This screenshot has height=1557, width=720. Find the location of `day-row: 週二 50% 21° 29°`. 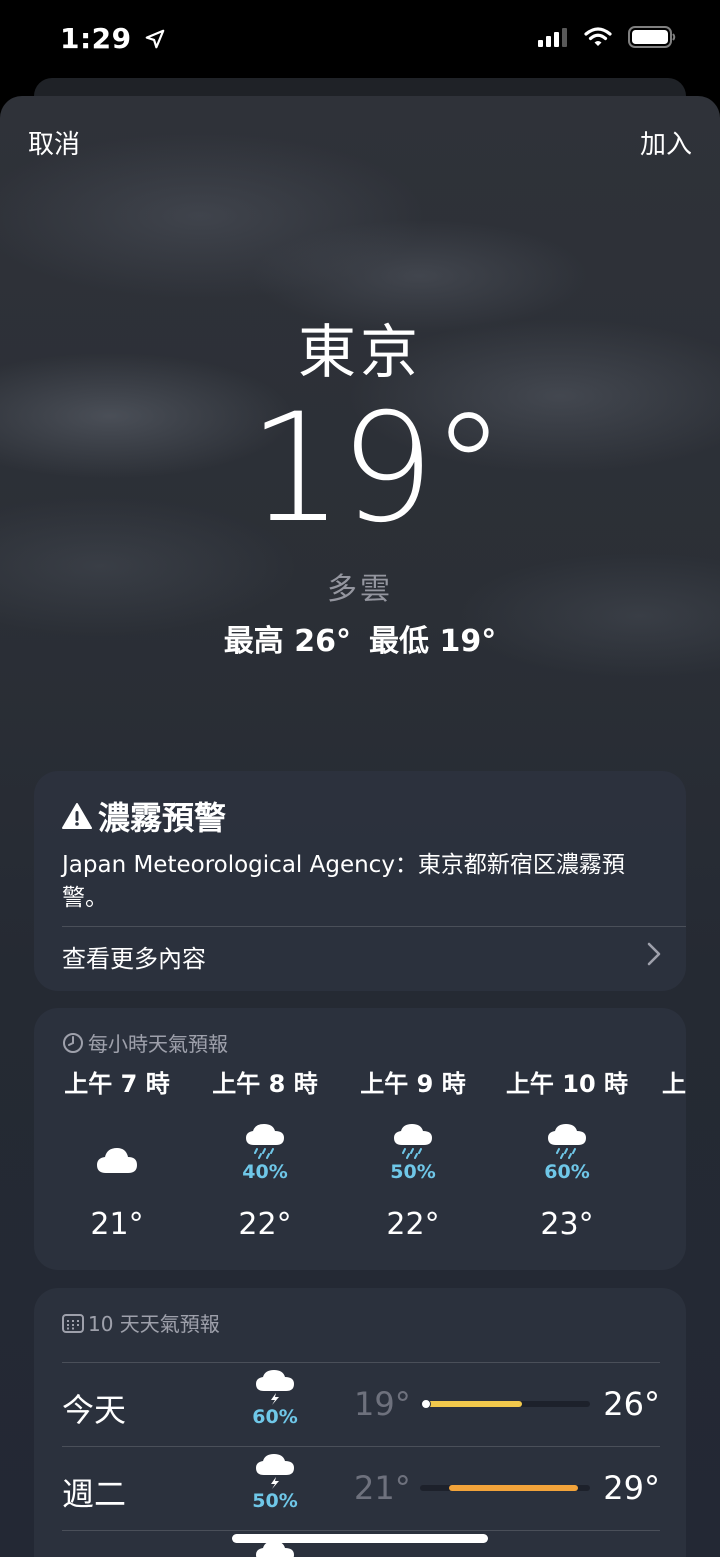

day-row: 週二 50% 21° 29° is located at coordinates (361, 1488).